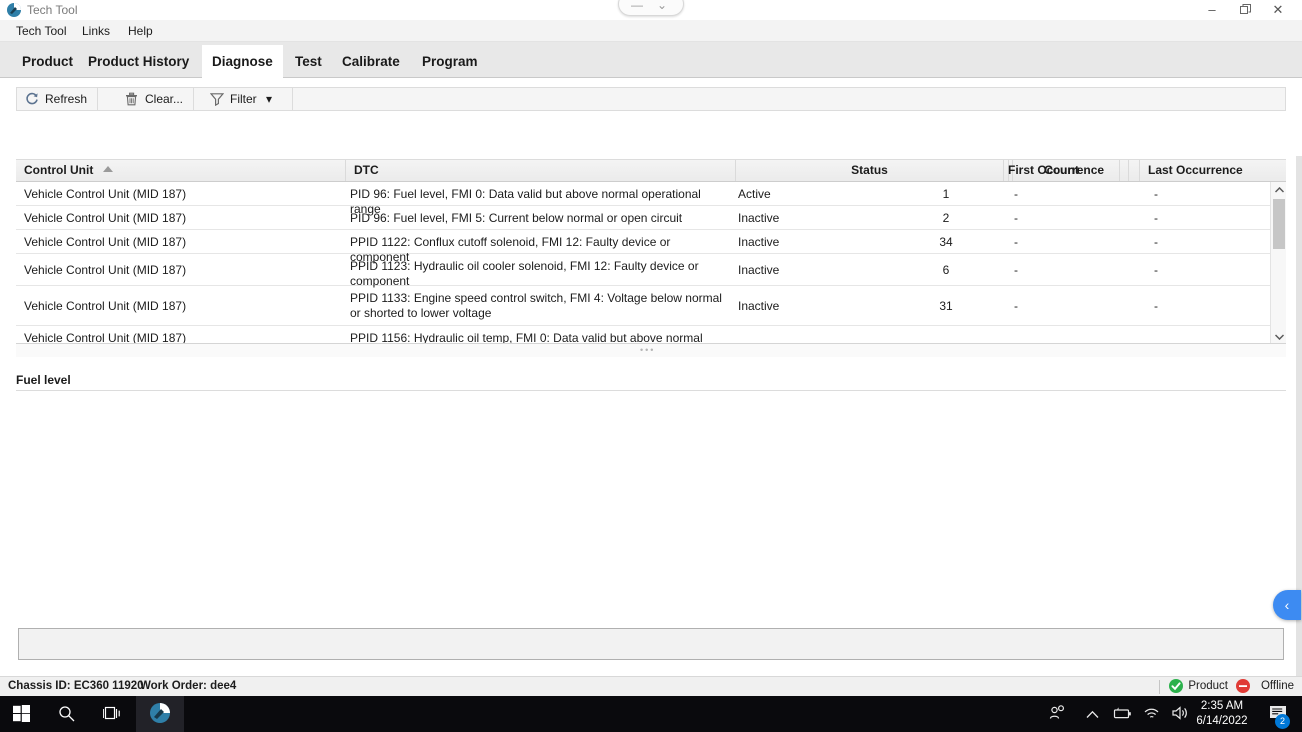 The image size is (1302, 732). What do you see at coordinates (21, 714) in the screenshot?
I see `windows-start-icon` at bounding box center [21, 714].